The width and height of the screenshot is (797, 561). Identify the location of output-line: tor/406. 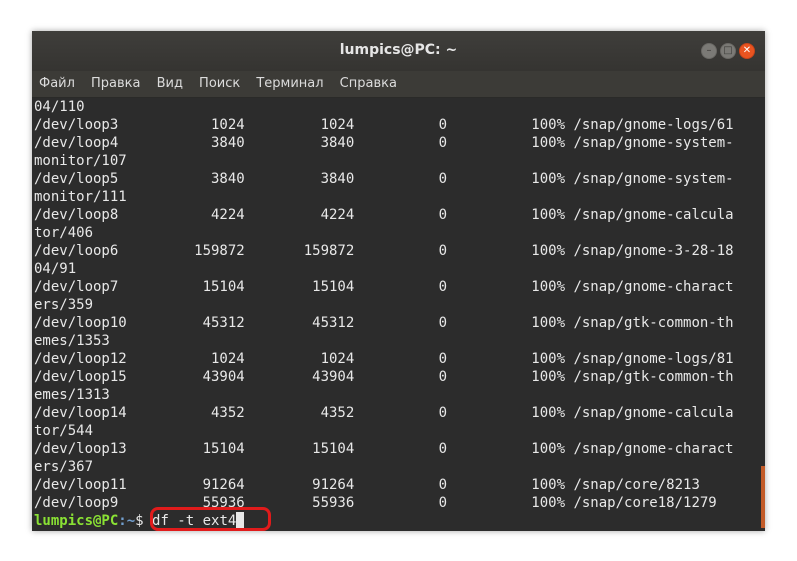
(64, 233).